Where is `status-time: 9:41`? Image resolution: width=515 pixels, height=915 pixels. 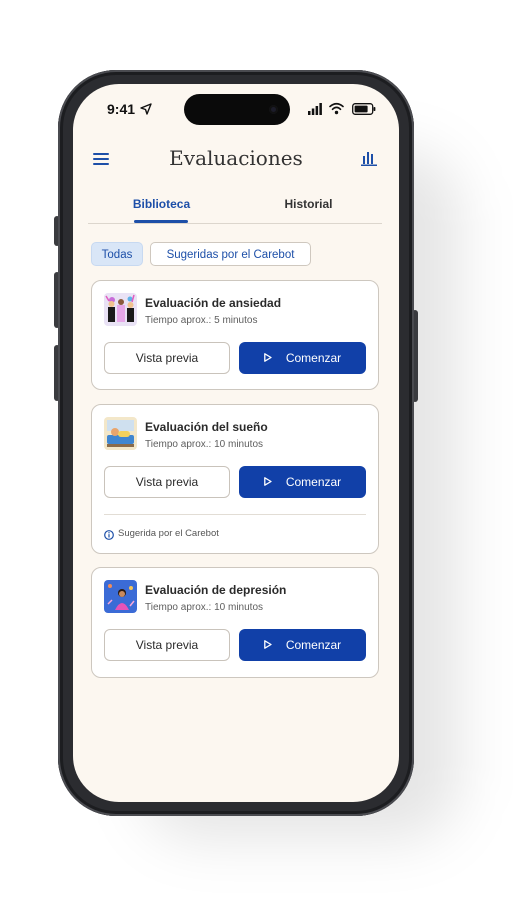
status-time: 9:41 is located at coordinates (121, 109).